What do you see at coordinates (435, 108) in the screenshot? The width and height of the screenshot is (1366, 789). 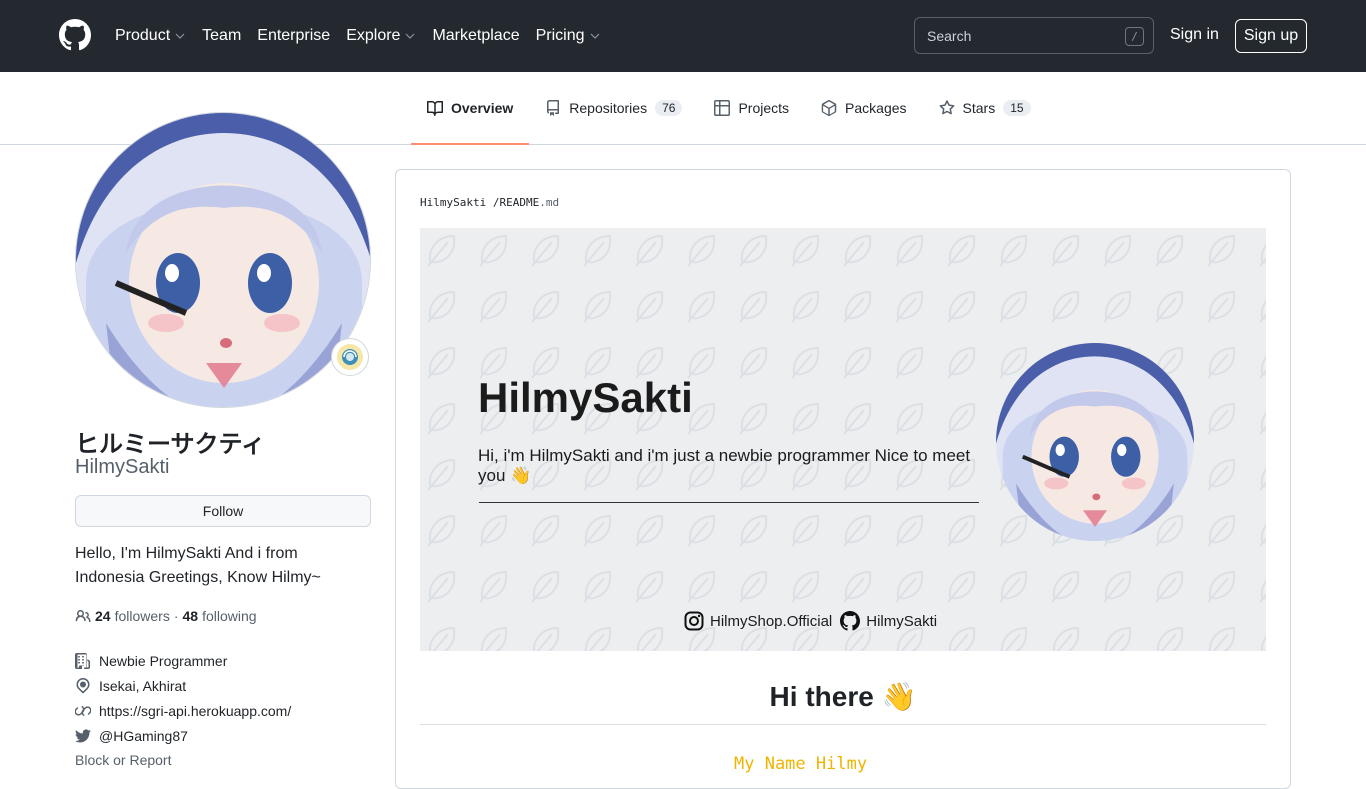 I see `book-icon` at bounding box center [435, 108].